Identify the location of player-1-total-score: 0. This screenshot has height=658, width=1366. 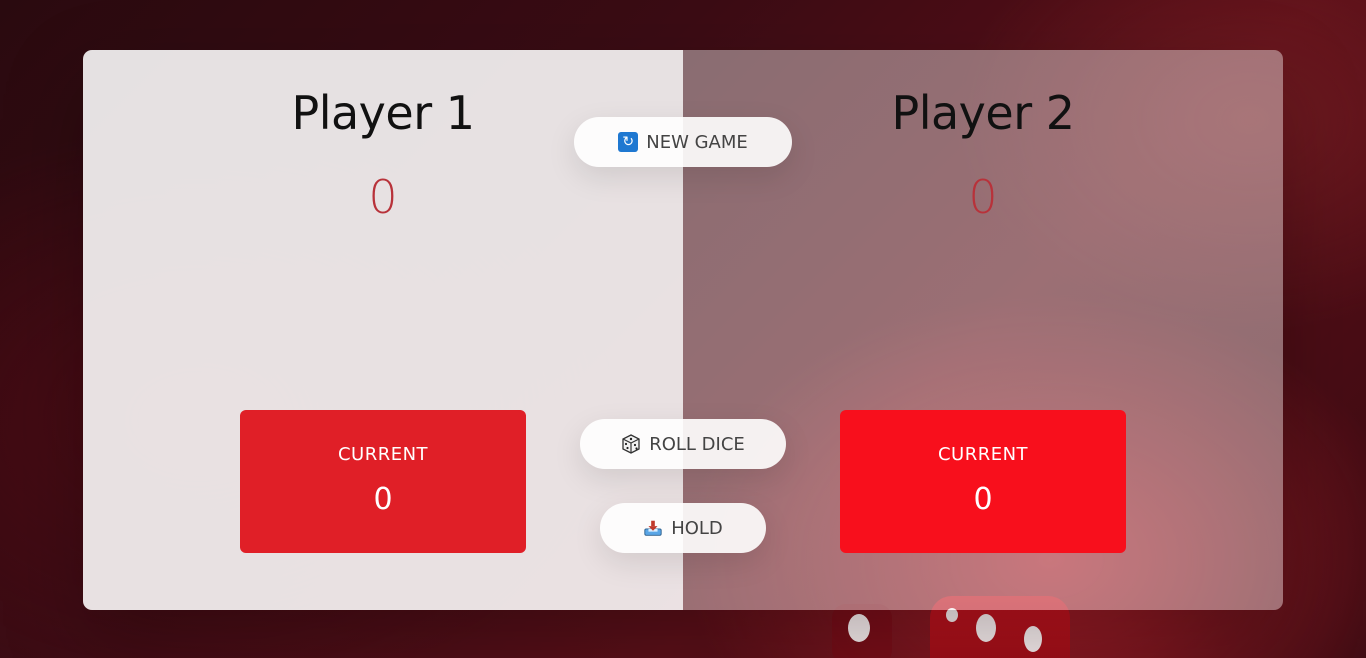
(383, 197).